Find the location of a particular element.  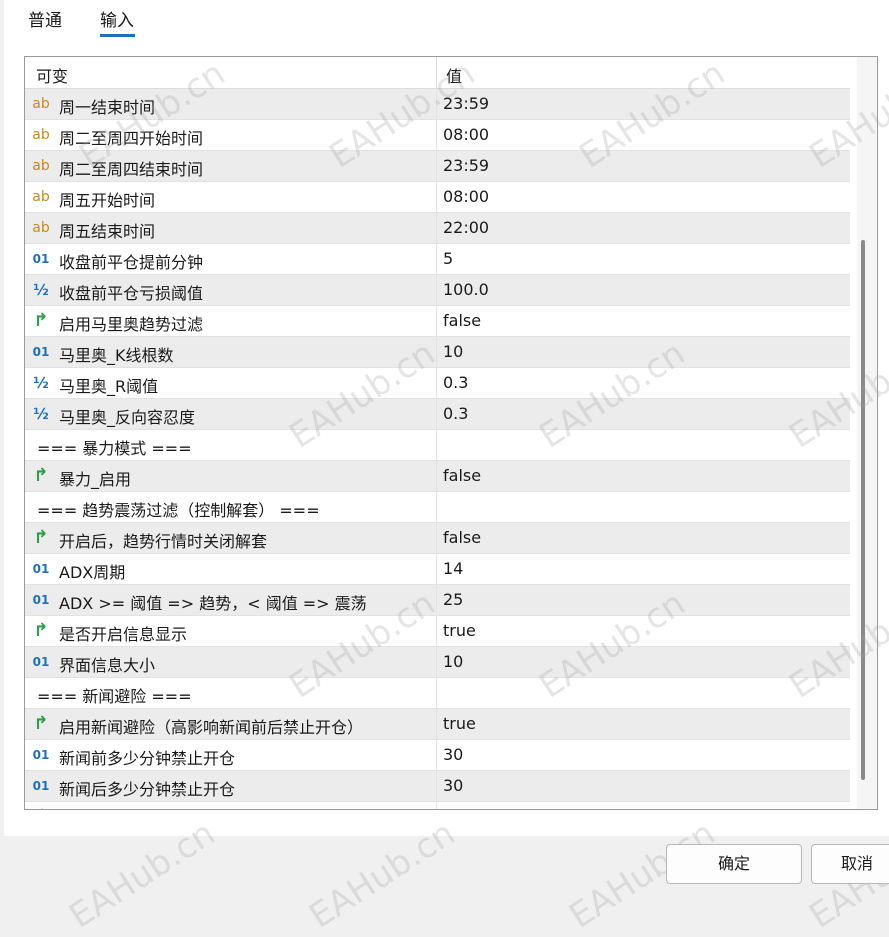

row-variable-name: 收盘前平仓亏损阈值 is located at coordinates (131, 293).